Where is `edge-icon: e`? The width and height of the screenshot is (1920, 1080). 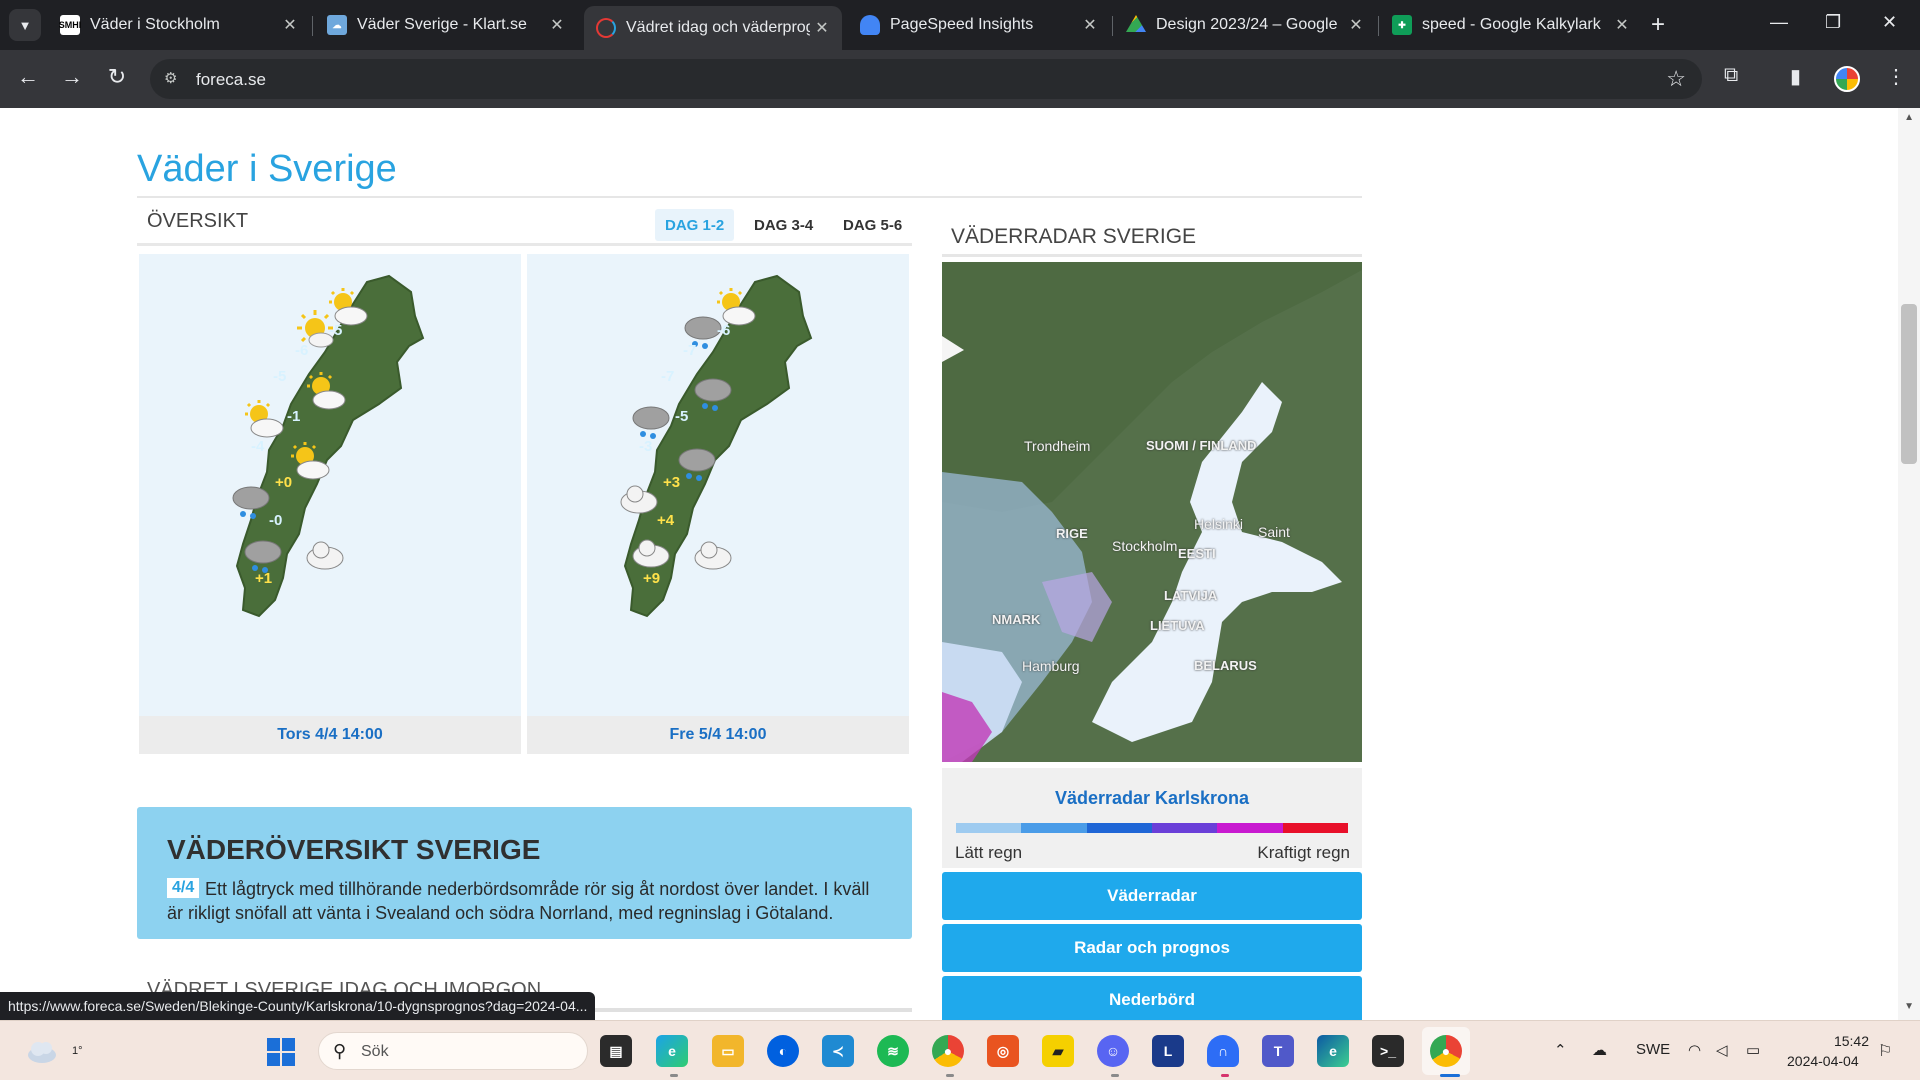 edge-icon: e is located at coordinates (672, 1051).